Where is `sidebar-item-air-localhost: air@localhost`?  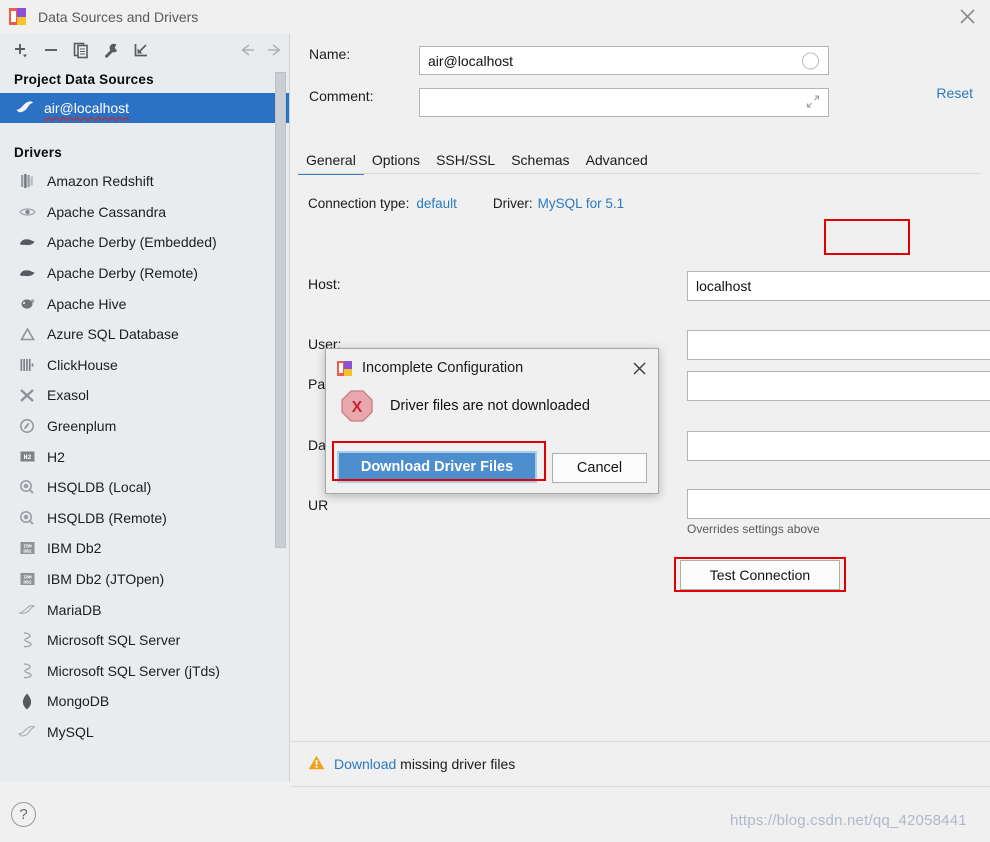 sidebar-item-air-localhost: air@localhost is located at coordinates (144, 108).